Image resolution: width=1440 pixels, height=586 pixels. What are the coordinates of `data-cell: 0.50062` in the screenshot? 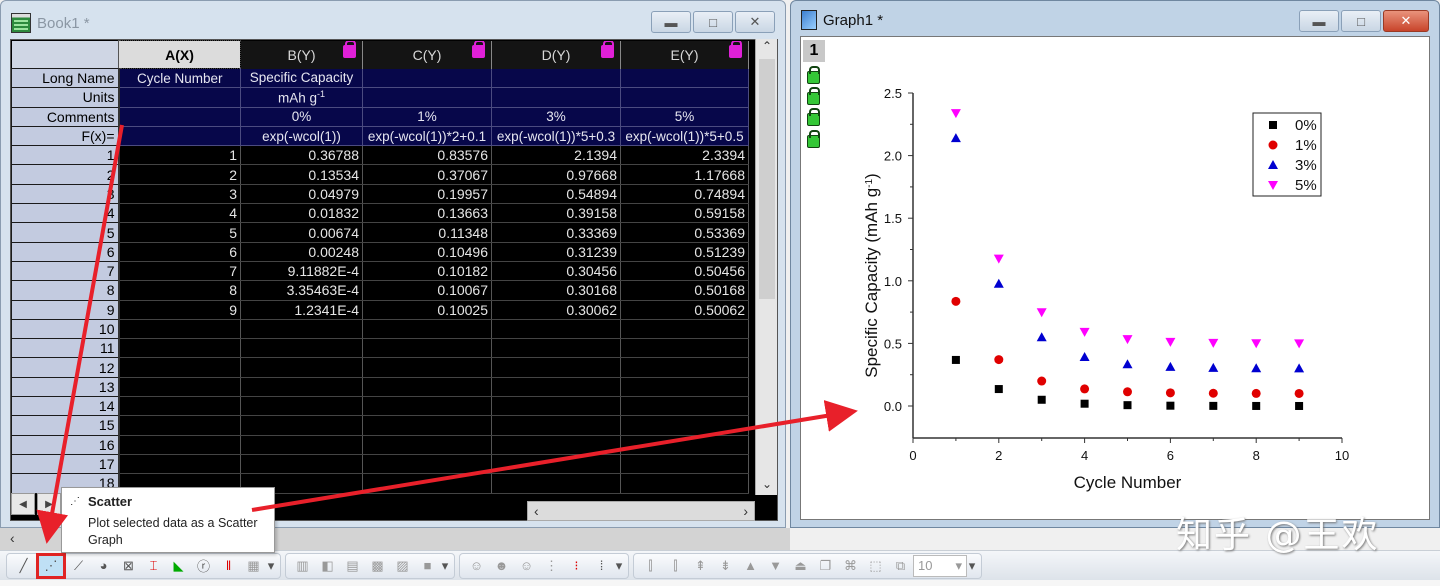 It's located at (684, 310).